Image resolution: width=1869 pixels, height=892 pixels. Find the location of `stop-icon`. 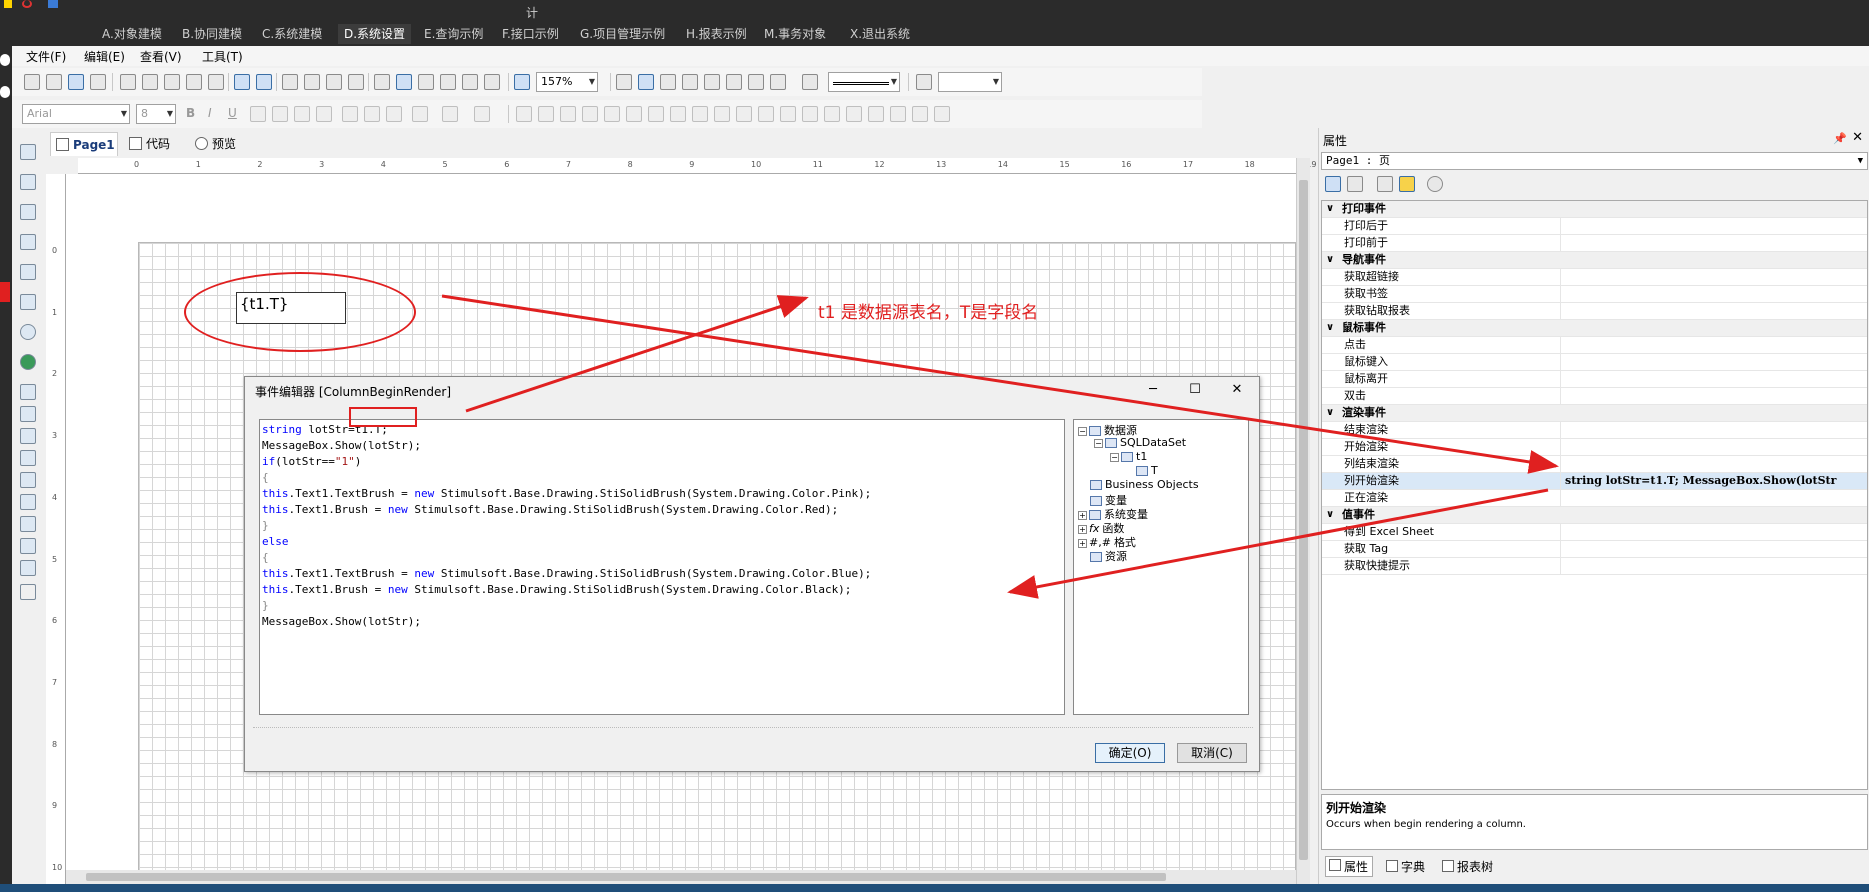

stop-icon is located at coordinates (27, 4).